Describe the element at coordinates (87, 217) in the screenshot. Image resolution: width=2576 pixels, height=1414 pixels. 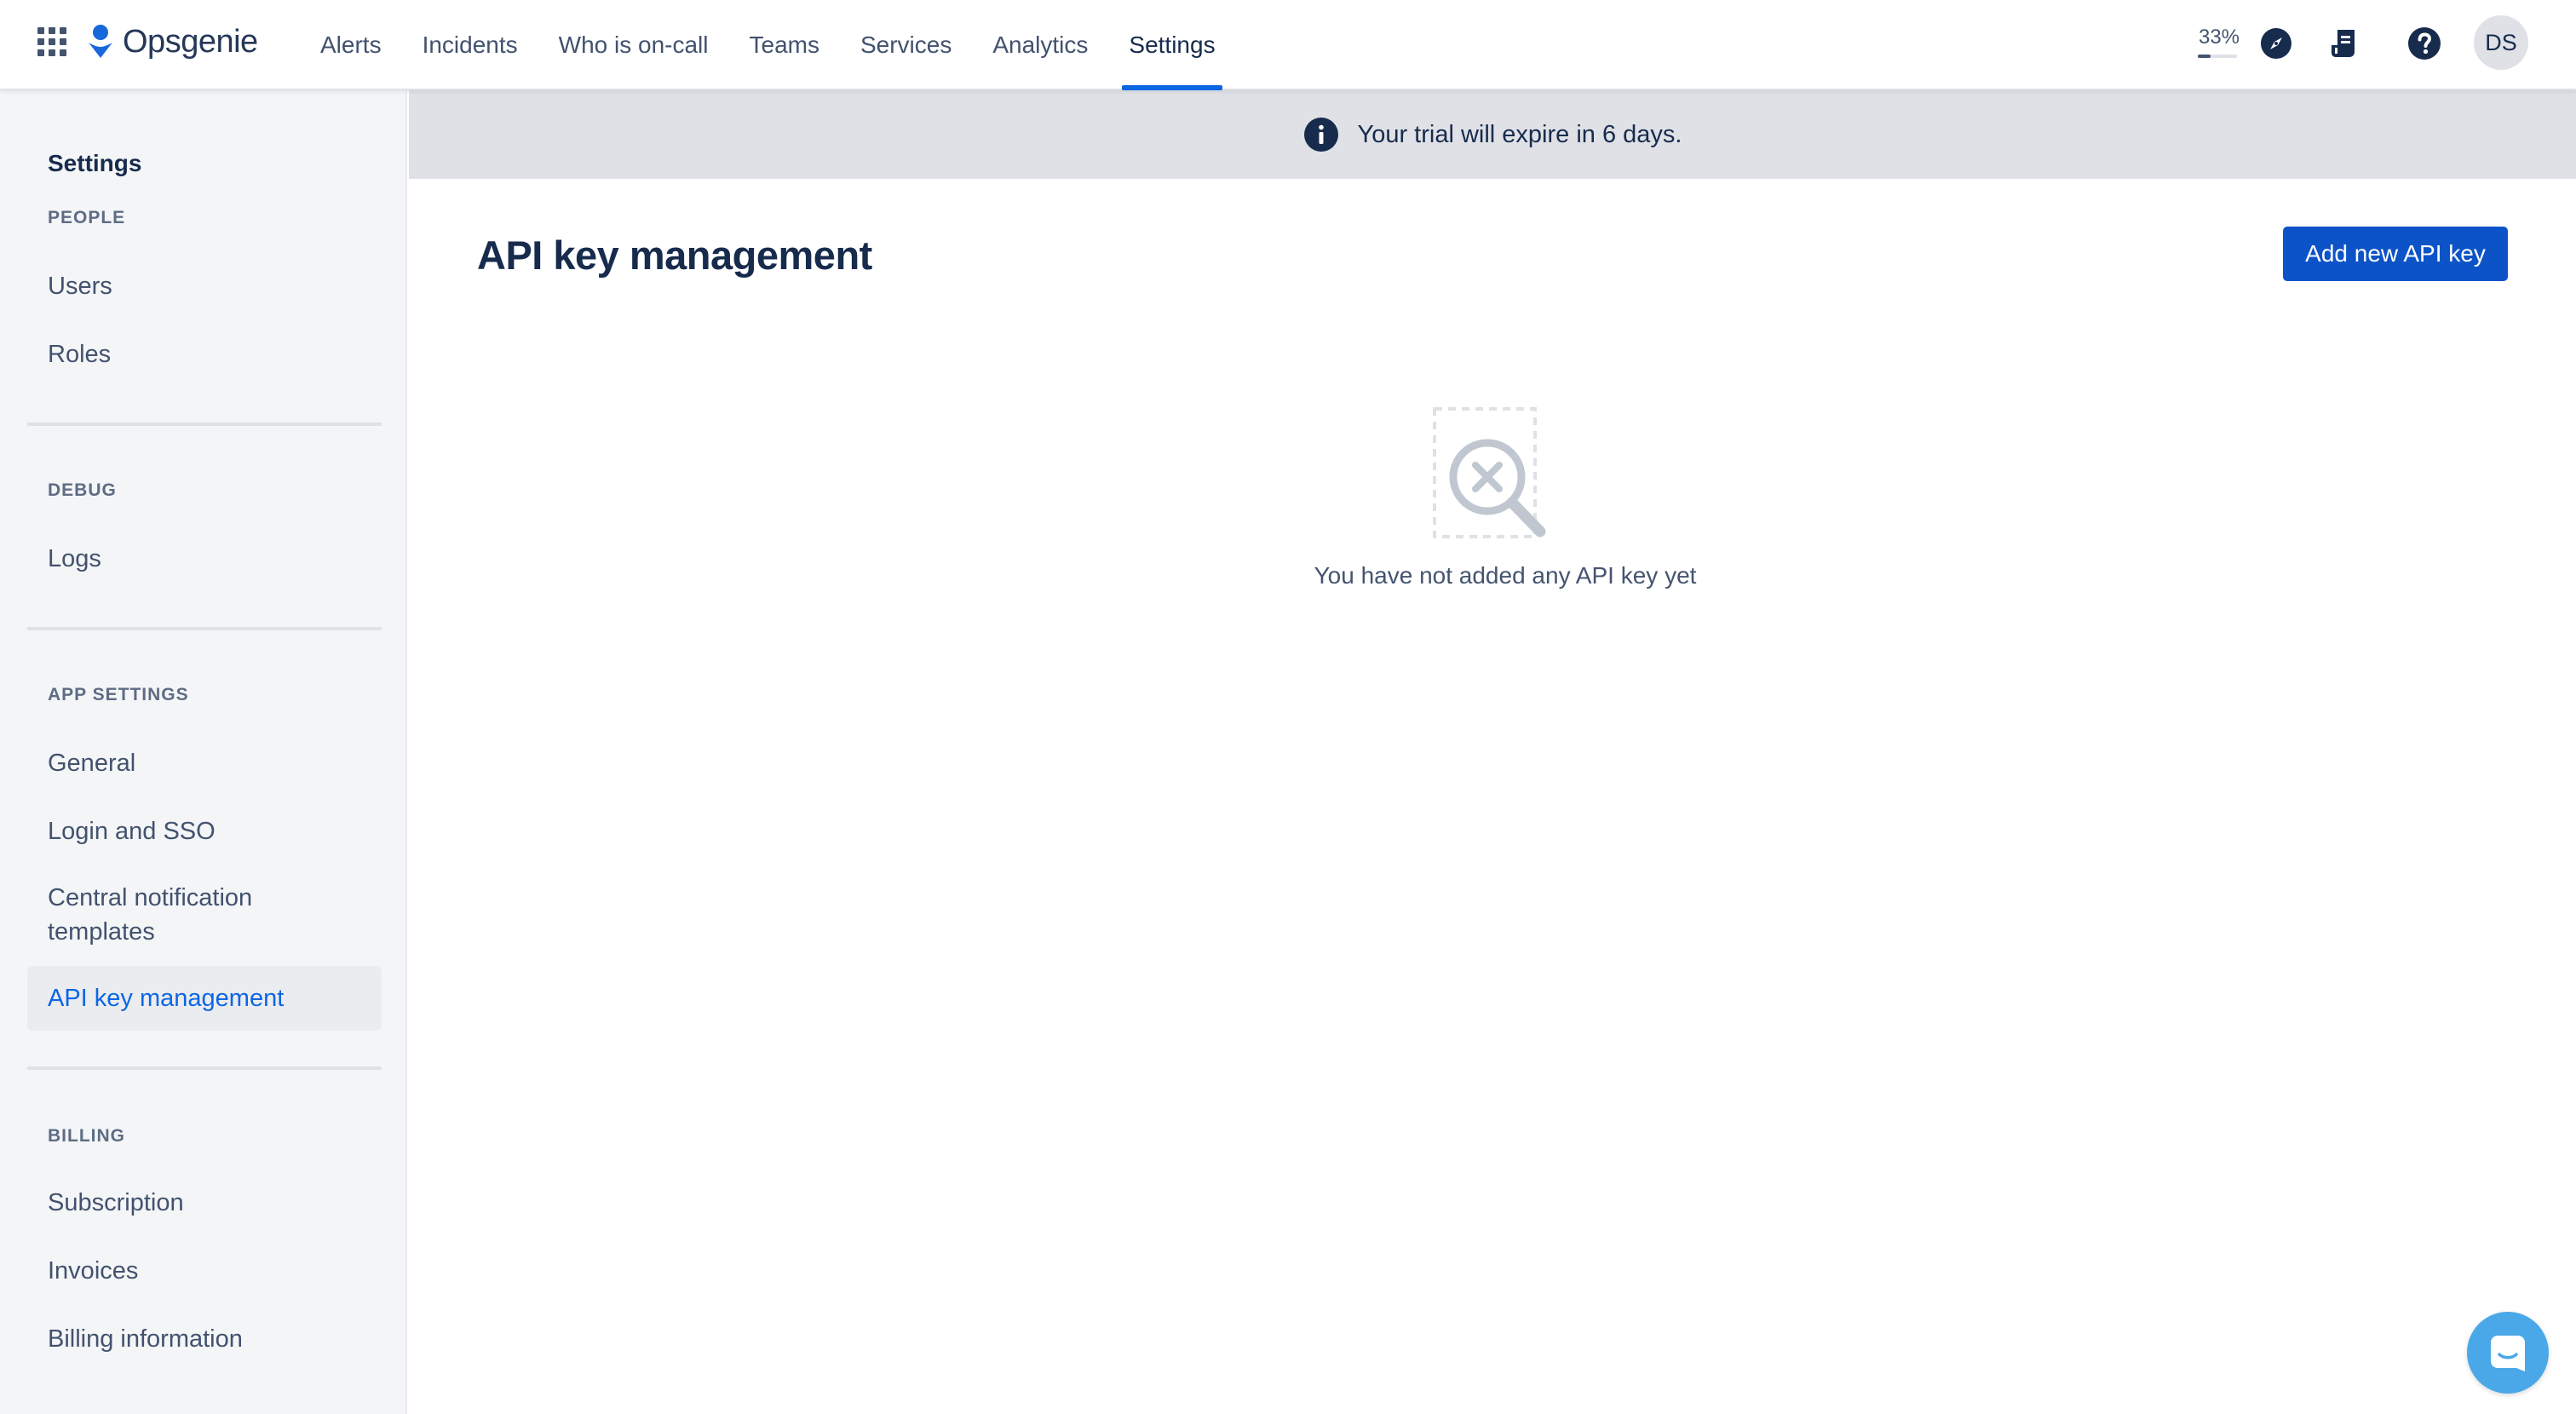
I see `sidebar-heading-people: PEOPLE` at that location.